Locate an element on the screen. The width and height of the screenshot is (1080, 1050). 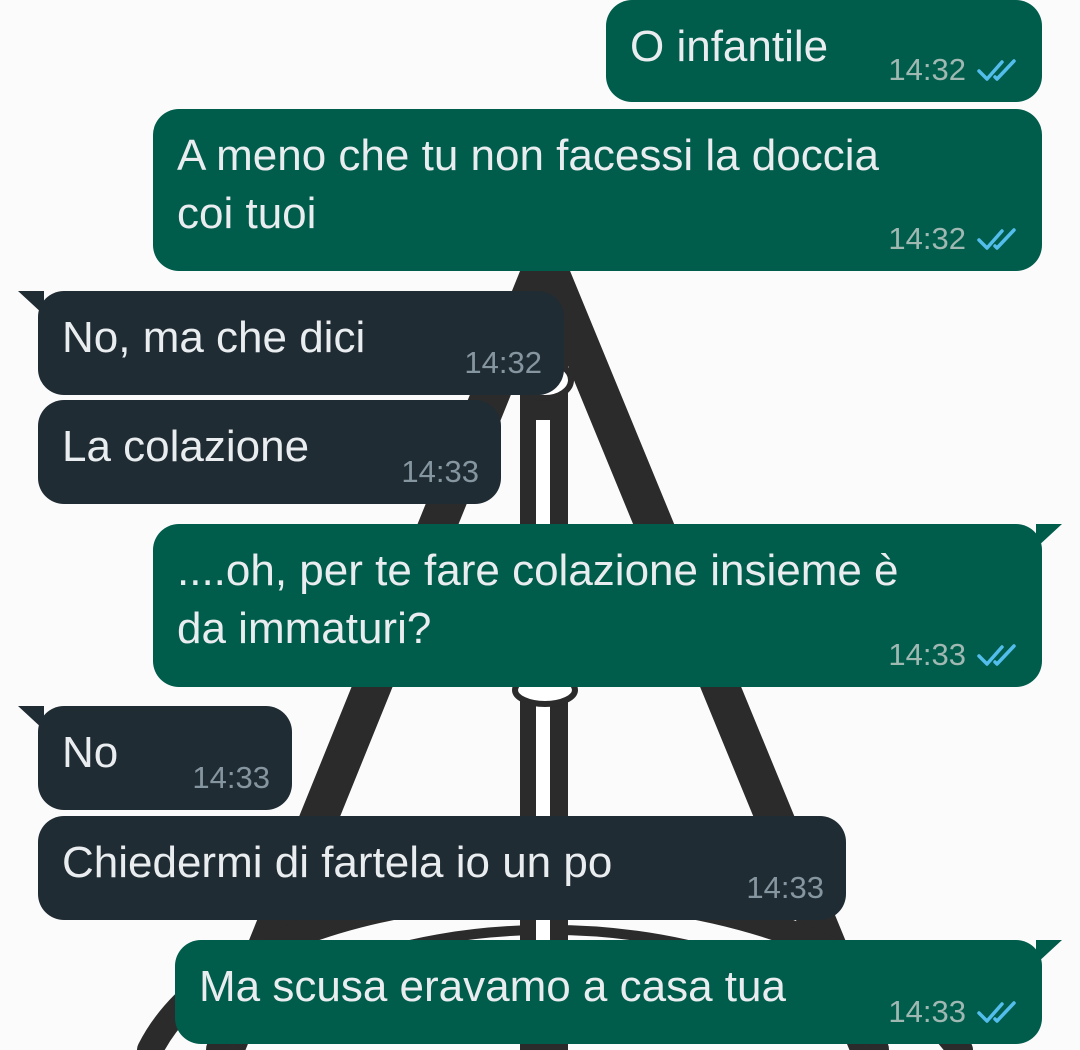
message-bubble-outgoing: O infantile 14:32 is located at coordinates (824, 51).